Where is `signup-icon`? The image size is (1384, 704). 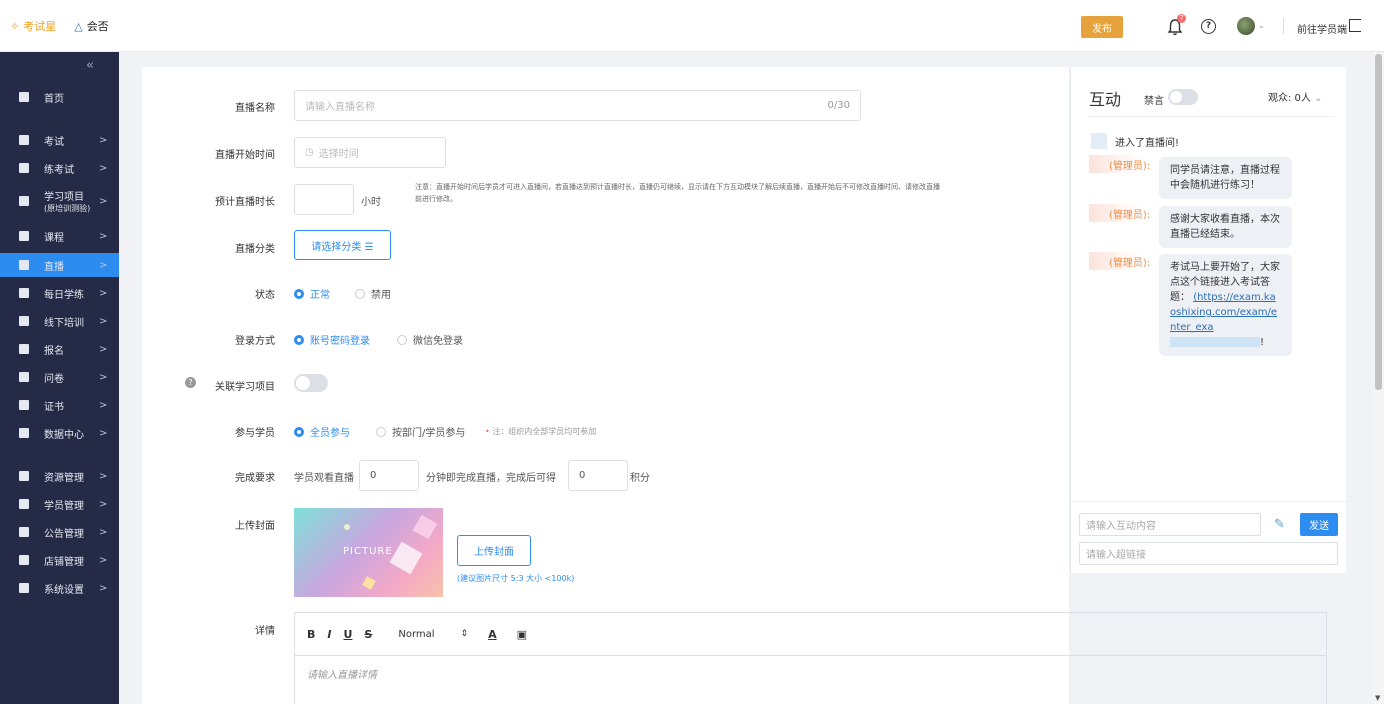 signup-icon is located at coordinates (24, 349).